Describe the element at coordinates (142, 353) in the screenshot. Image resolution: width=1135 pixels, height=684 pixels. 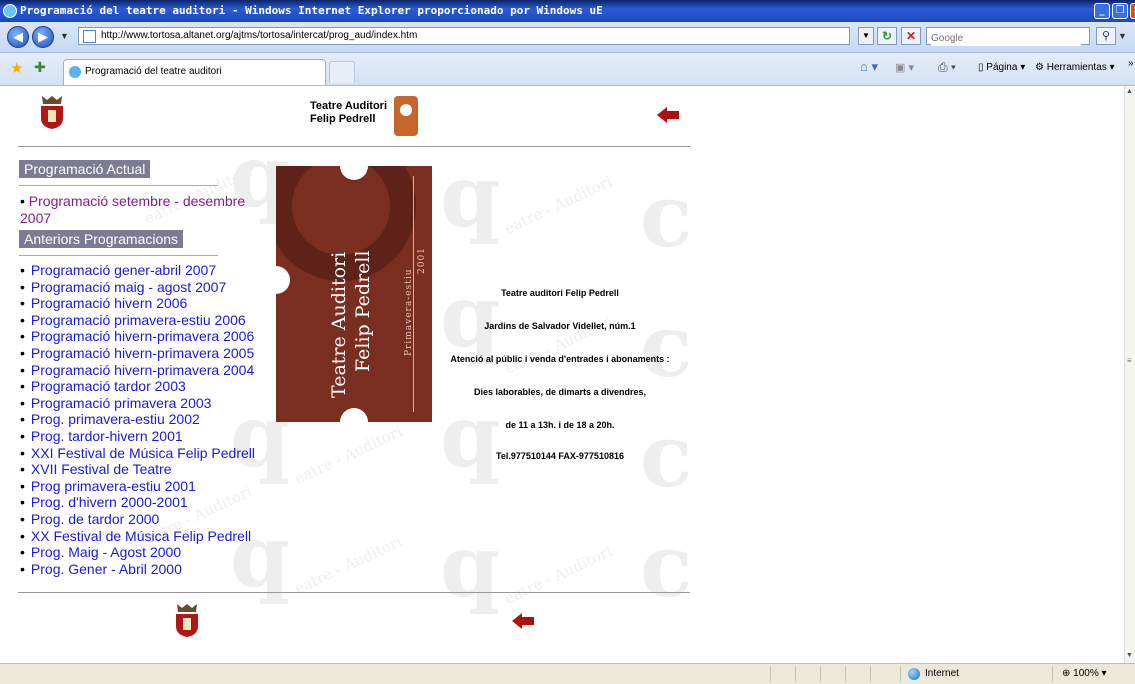
I see `programme-link: Programació hivern-primavera 2005` at that location.